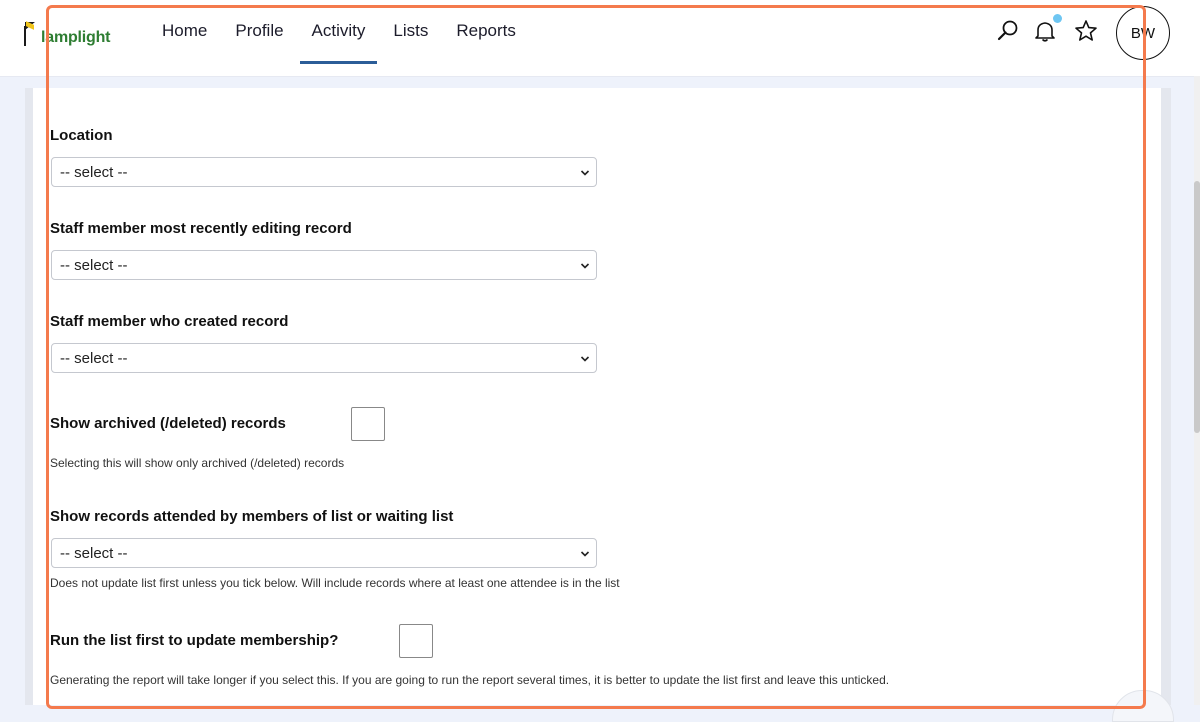 The width and height of the screenshot is (1200, 722). Describe the element at coordinates (1057, 18) in the screenshot. I see `notification-dot` at that location.